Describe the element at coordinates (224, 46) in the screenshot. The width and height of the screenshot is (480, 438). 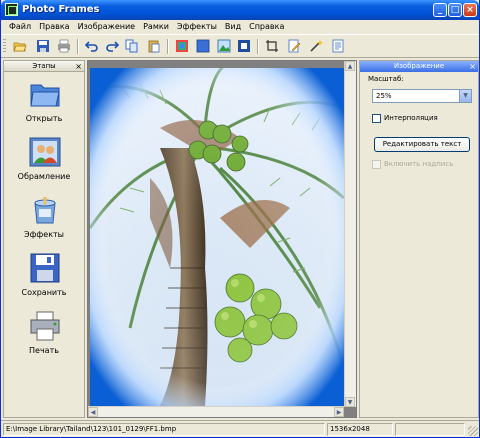
I see `image-icon` at that location.